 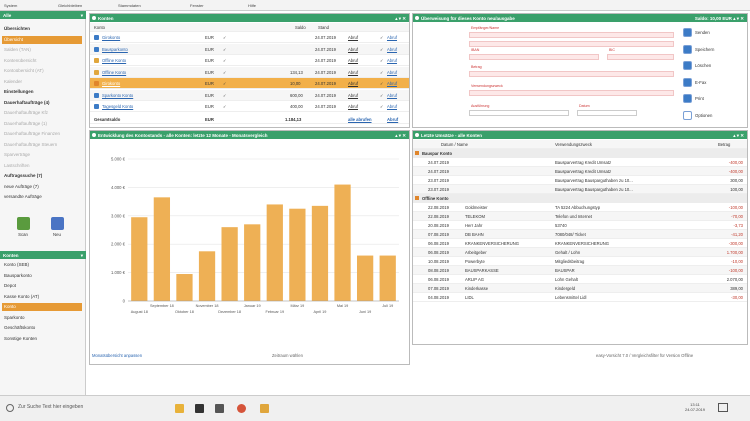 What do you see at coordinates (580, 297) in the screenshot?
I see `transaction-row: 04.08.2019 LIDL Lebensmittel Lidl -30,00` at bounding box center [580, 297].